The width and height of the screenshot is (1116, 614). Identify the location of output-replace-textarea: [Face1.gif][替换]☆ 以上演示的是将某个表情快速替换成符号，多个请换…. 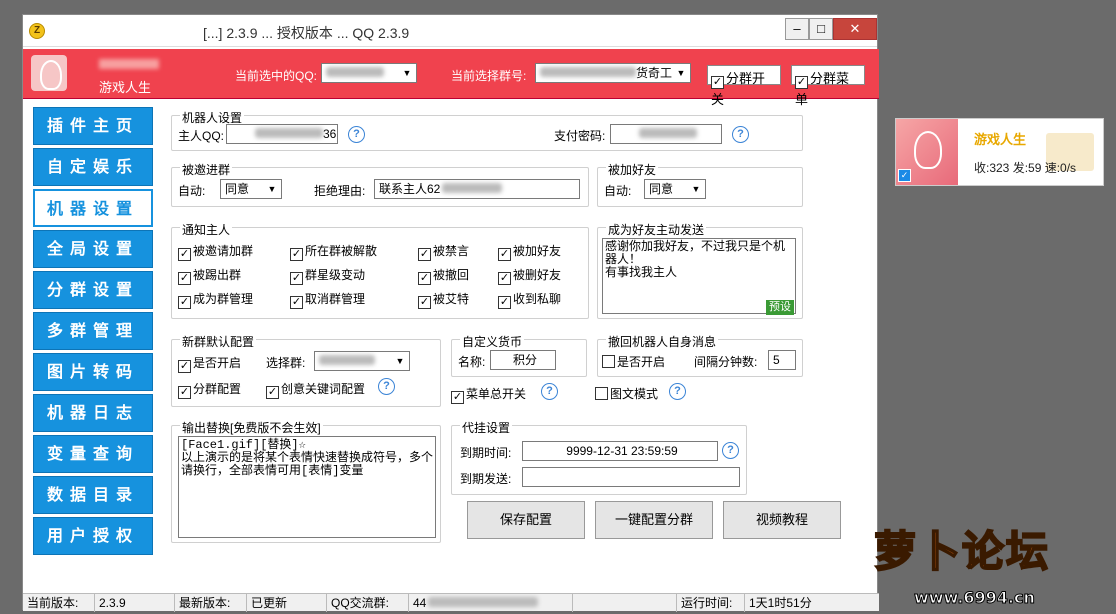
(307, 487).